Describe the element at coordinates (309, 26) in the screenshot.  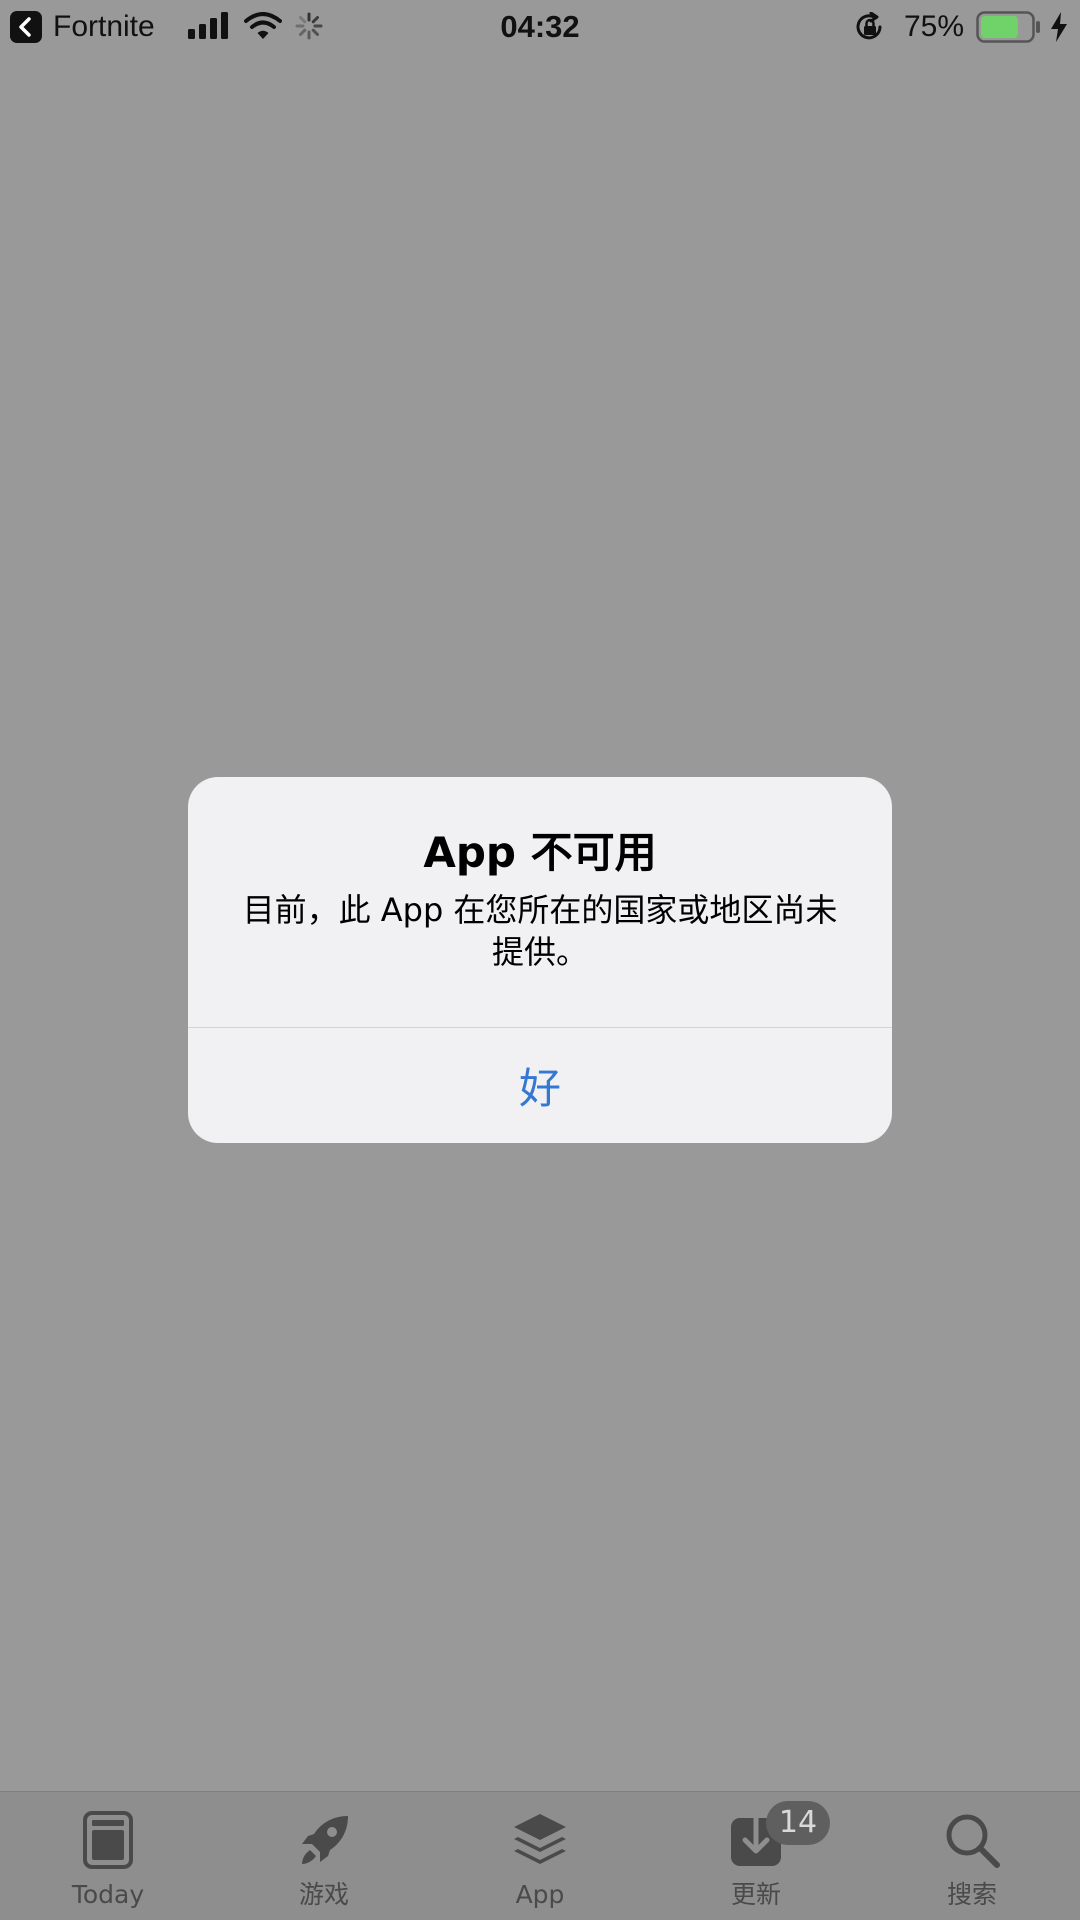
I see `activity-spinner-icon` at that location.